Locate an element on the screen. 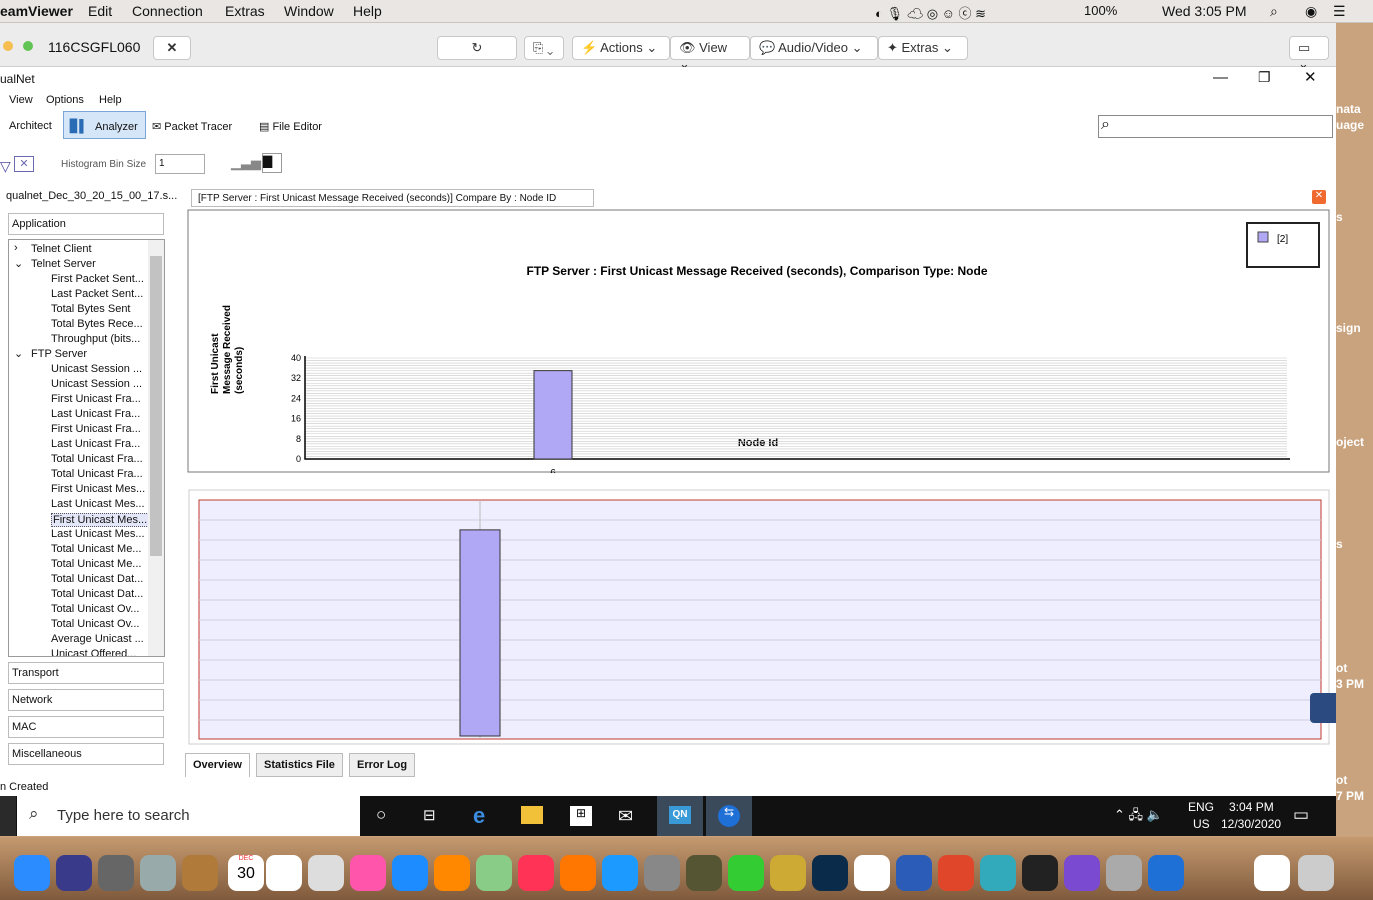 The width and height of the screenshot is (1373, 900). photos-icon is located at coordinates (368, 873).